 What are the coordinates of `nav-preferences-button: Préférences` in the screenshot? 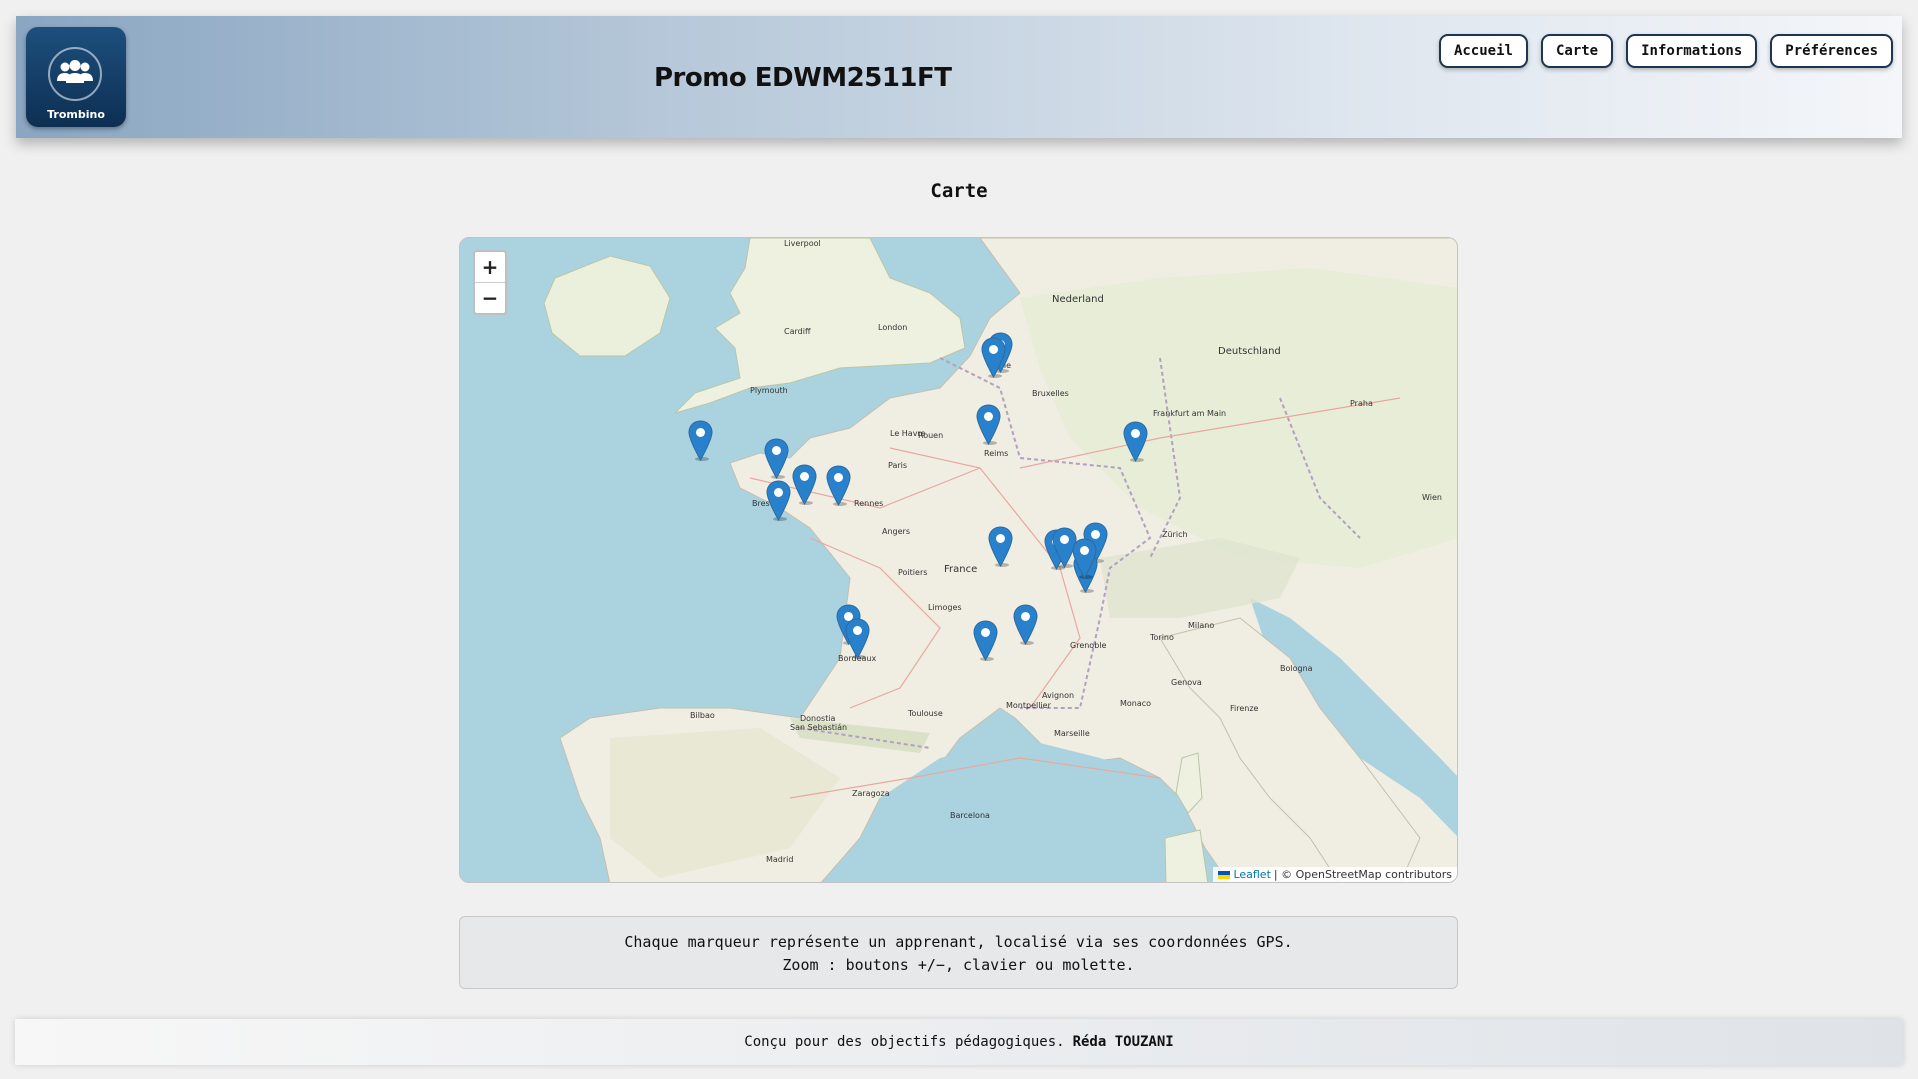 It's located at (1831, 51).